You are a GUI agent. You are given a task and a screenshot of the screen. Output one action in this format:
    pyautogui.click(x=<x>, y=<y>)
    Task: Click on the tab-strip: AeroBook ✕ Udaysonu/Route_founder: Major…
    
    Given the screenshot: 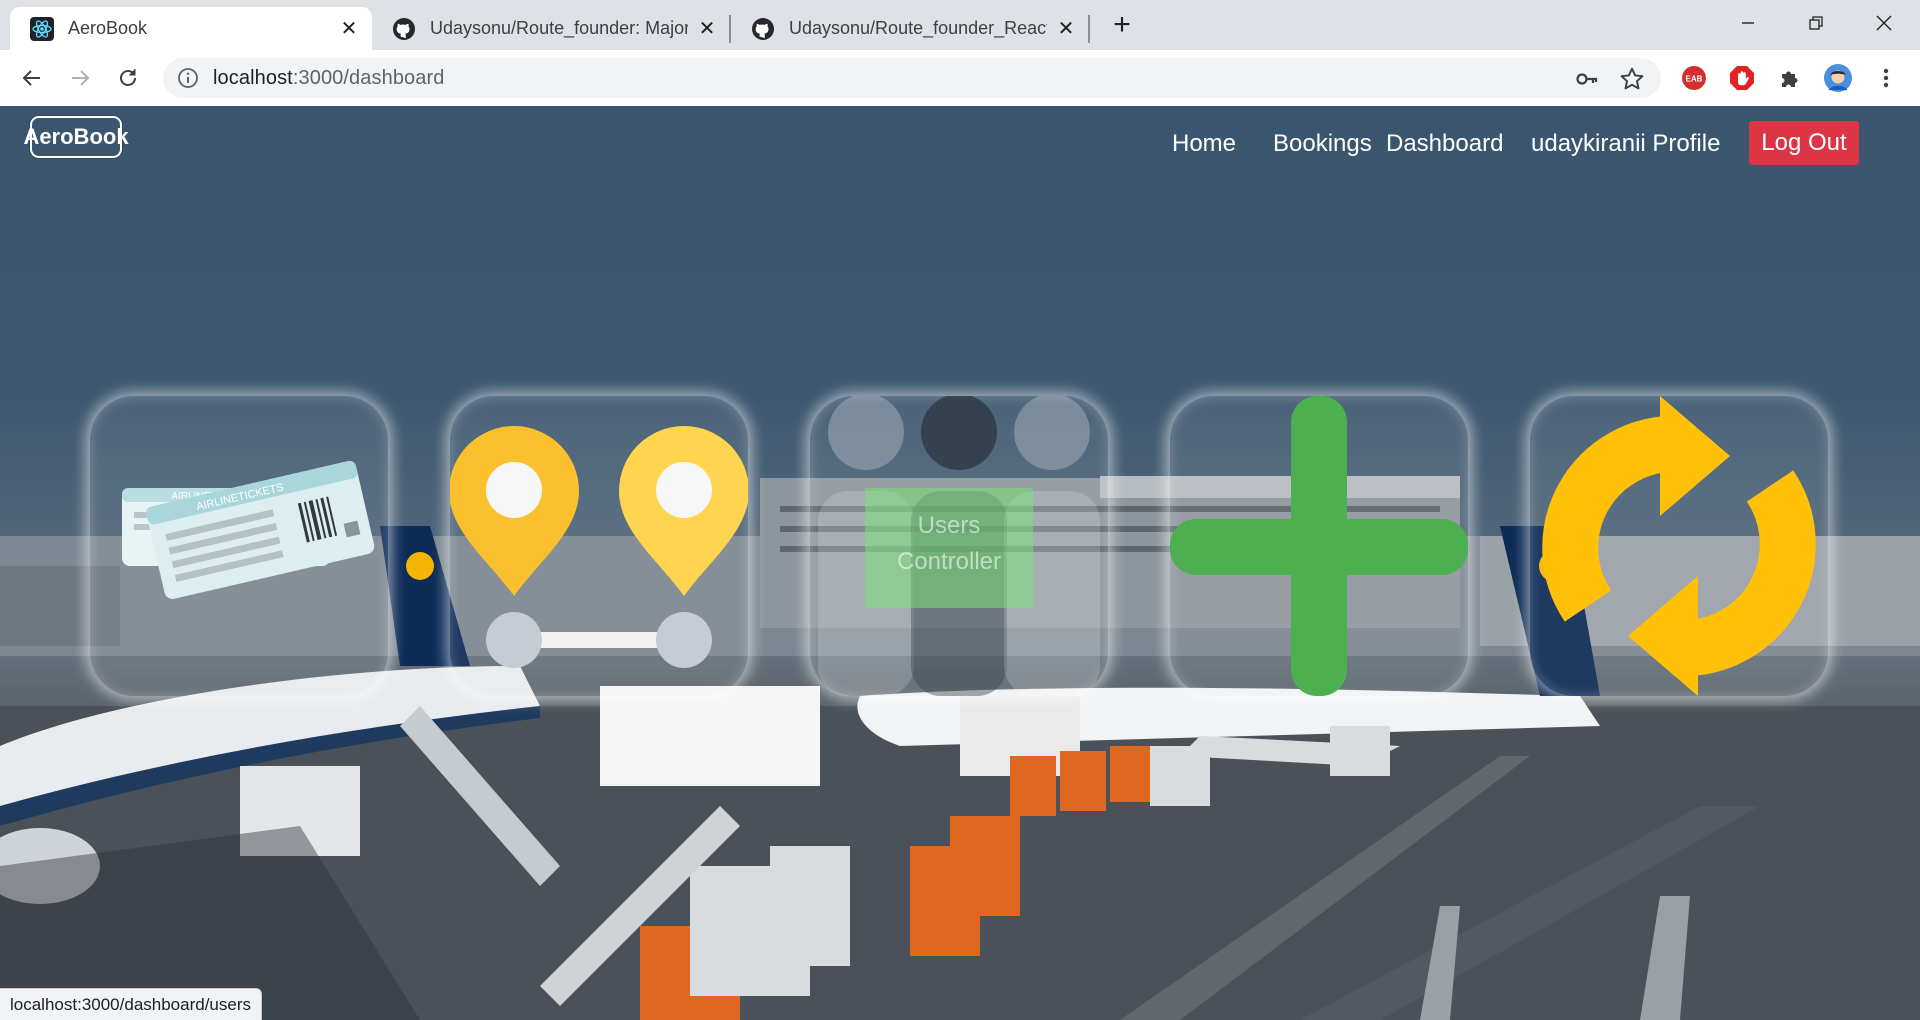 What is the action you would take?
    pyautogui.click(x=960, y=25)
    